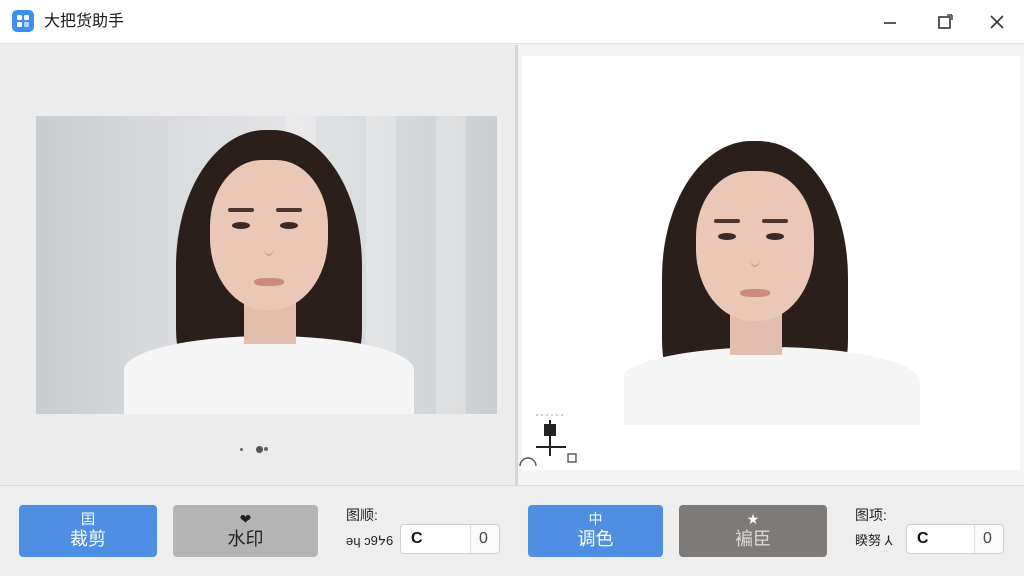 The height and width of the screenshot is (576, 1024). I want to click on minimize-button, so click(890, 22).